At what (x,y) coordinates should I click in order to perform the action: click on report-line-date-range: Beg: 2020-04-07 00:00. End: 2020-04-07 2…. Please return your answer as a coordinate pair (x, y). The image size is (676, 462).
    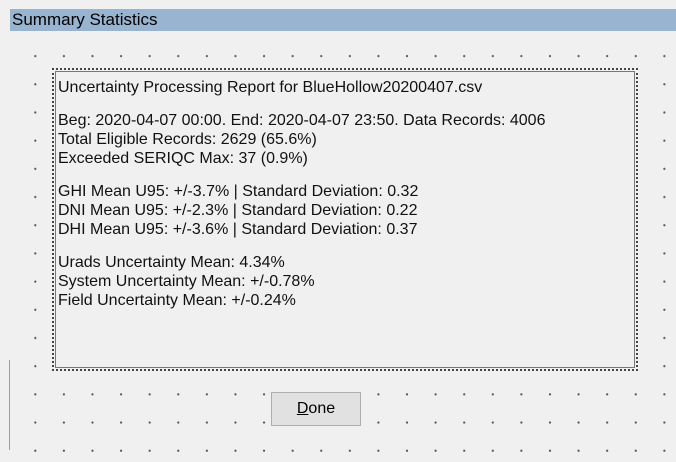
    Looking at the image, I should click on (302, 120).